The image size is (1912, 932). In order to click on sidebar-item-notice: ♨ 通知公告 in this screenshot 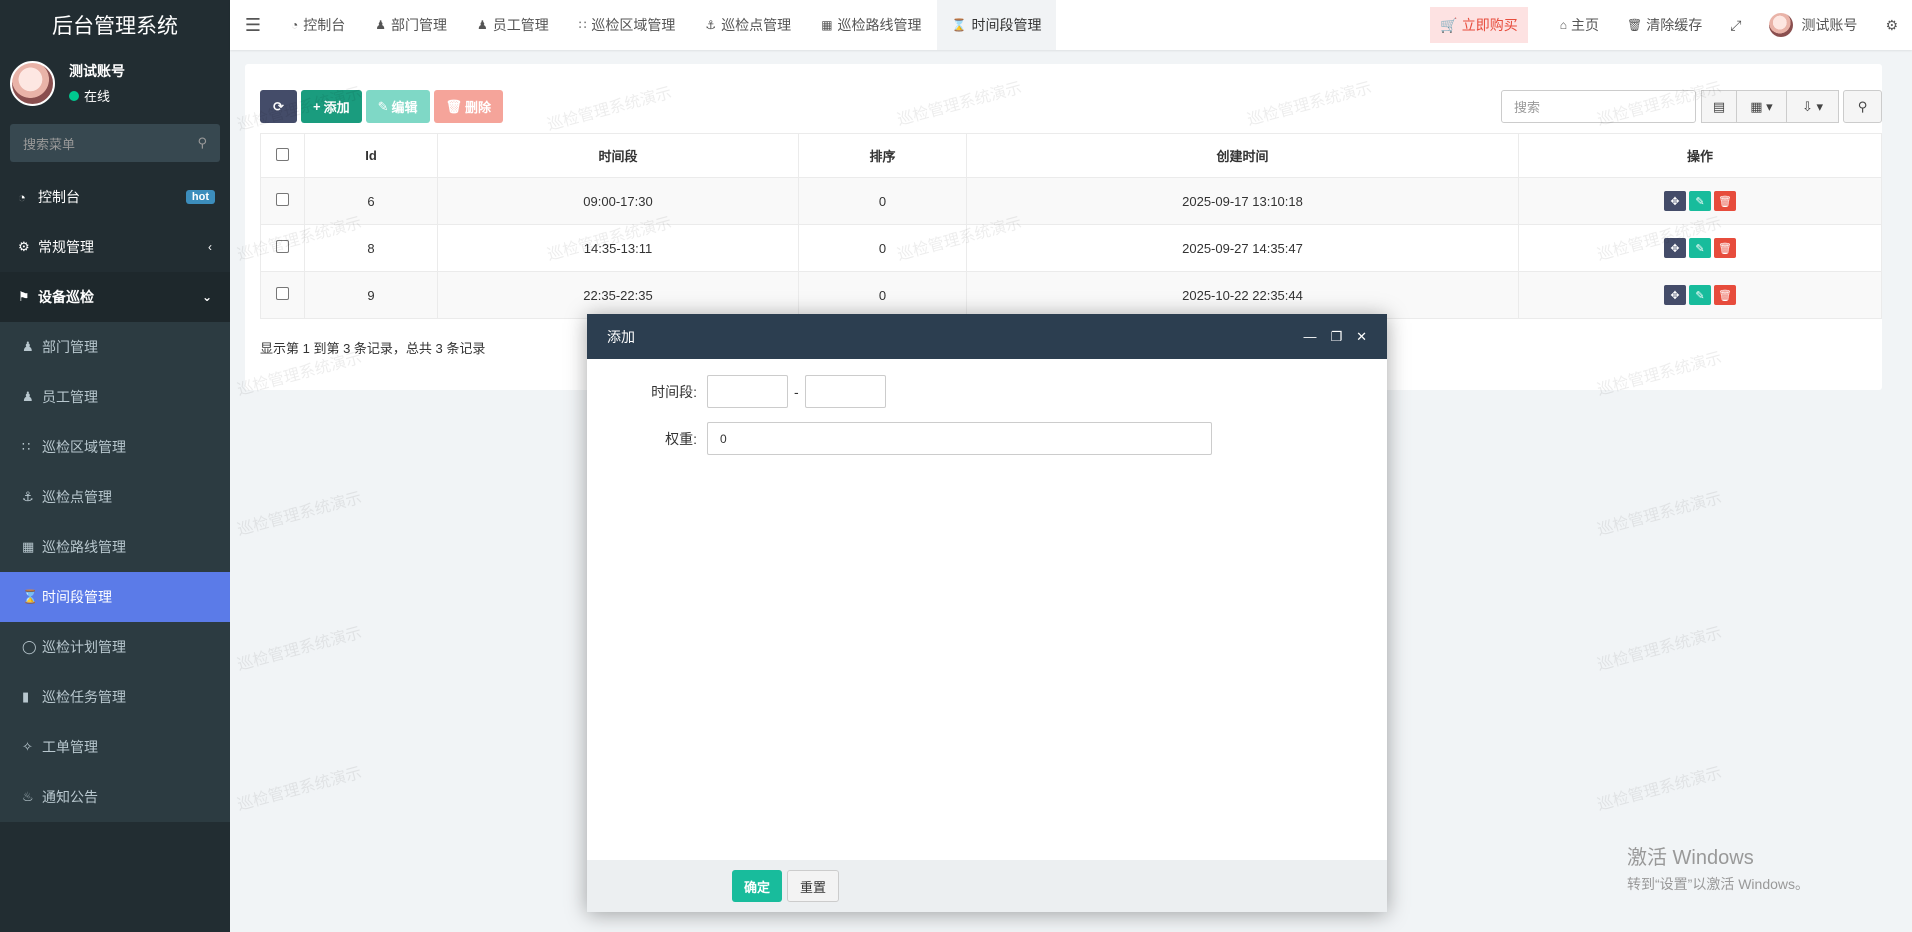, I will do `click(115, 797)`.